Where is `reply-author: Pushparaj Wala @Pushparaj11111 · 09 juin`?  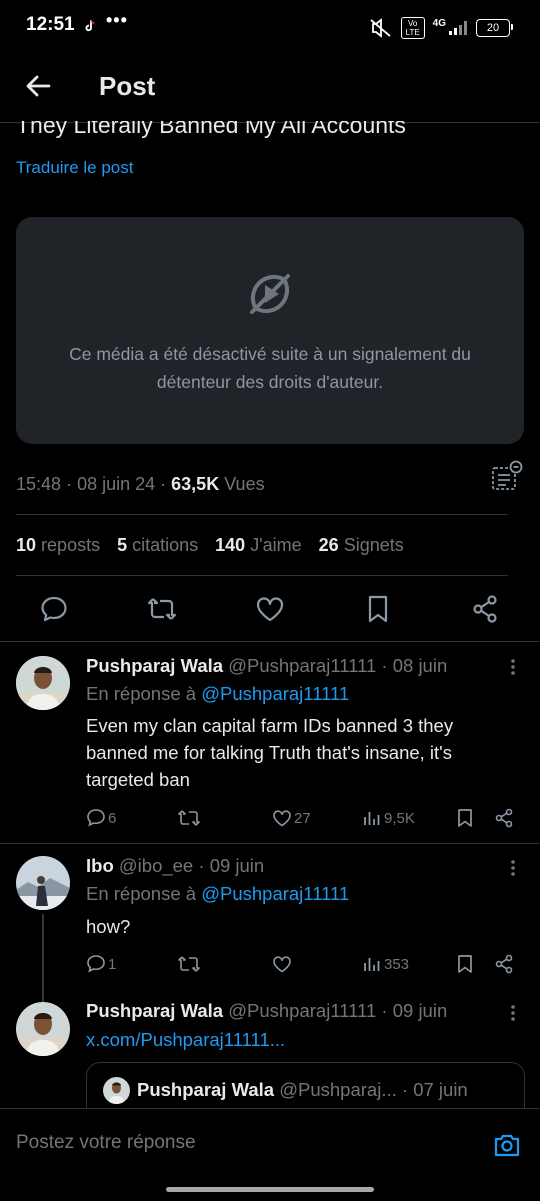 reply-author: Pushparaj Wala @Pushparaj11111 · 09 juin is located at coordinates (266, 1011).